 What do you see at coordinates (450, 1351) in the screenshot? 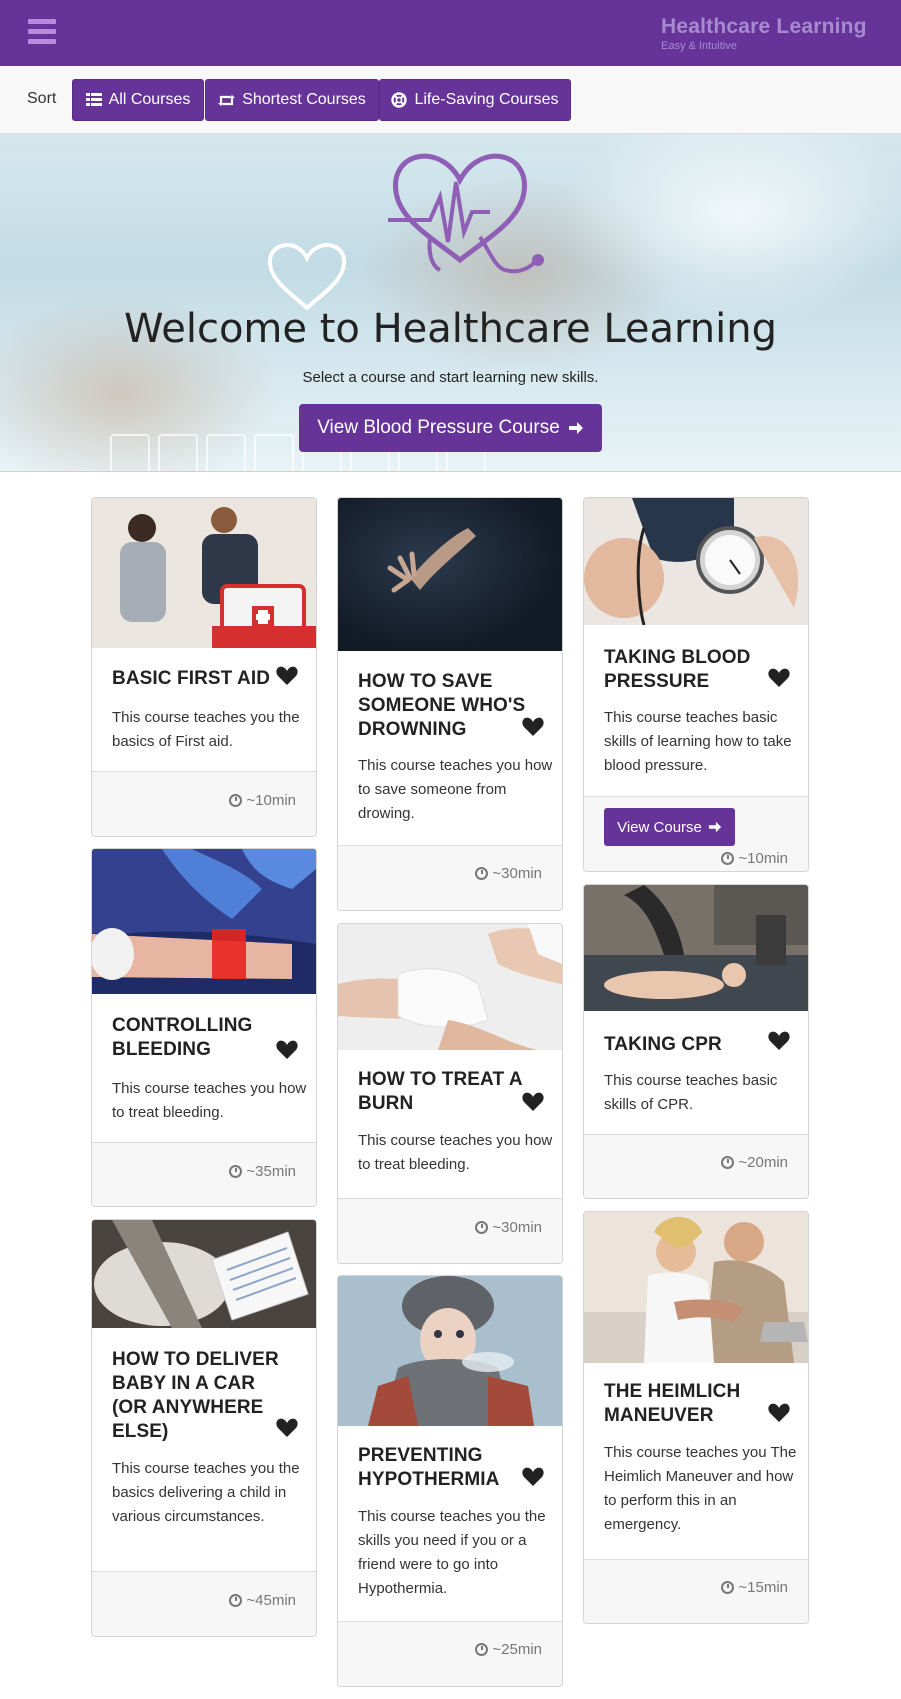
I see `course-image-hypothermia` at bounding box center [450, 1351].